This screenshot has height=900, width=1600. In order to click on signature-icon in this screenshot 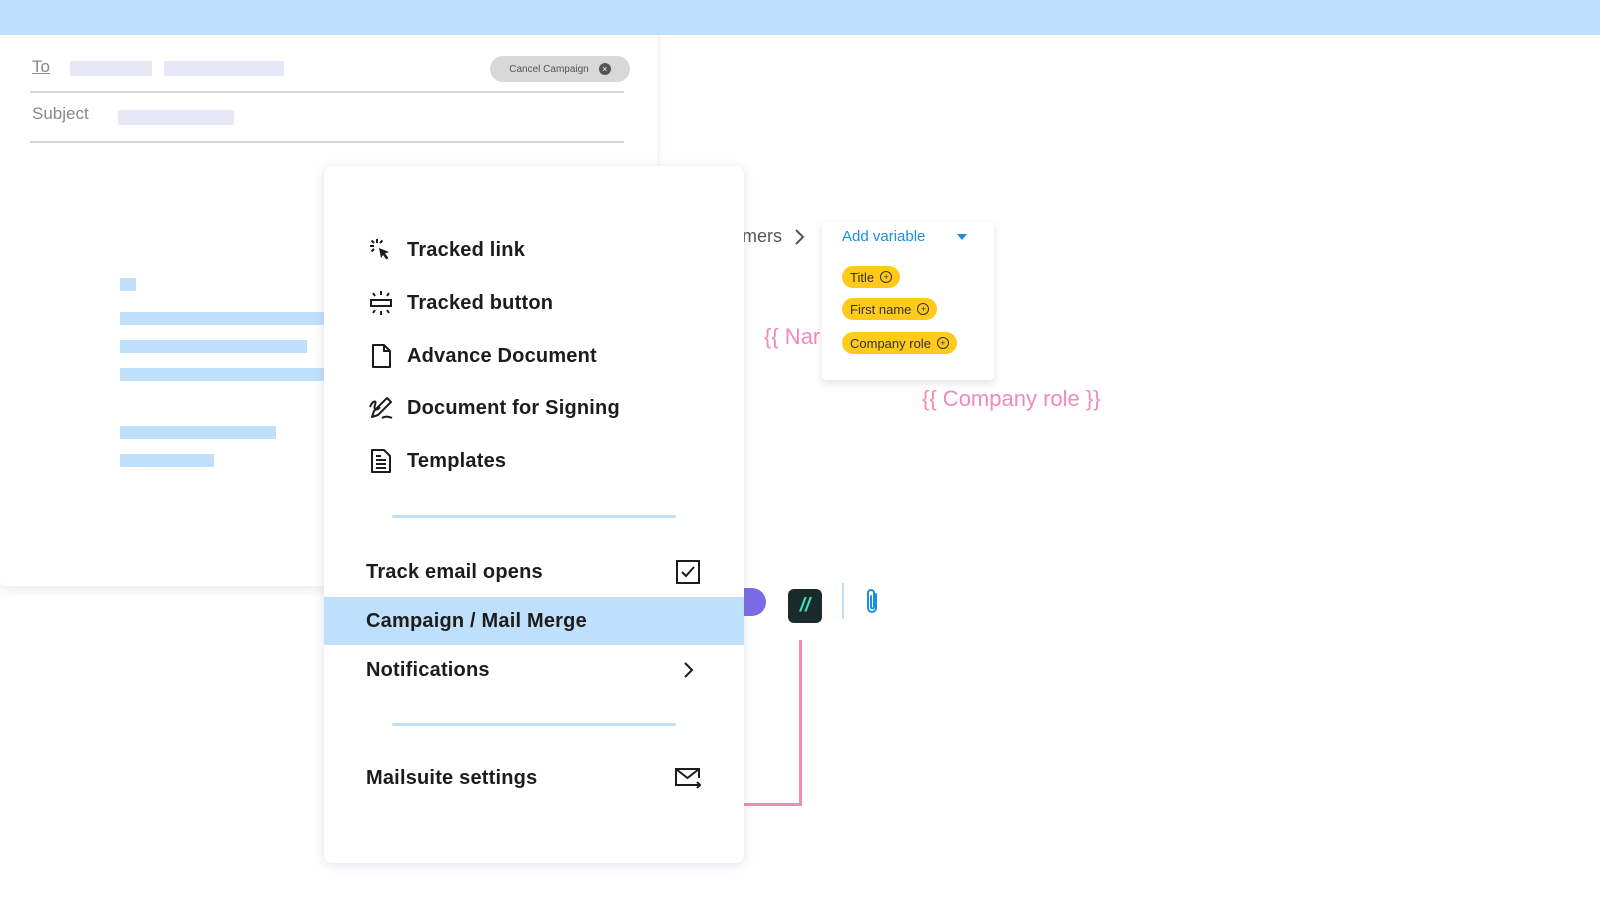, I will do `click(381, 408)`.